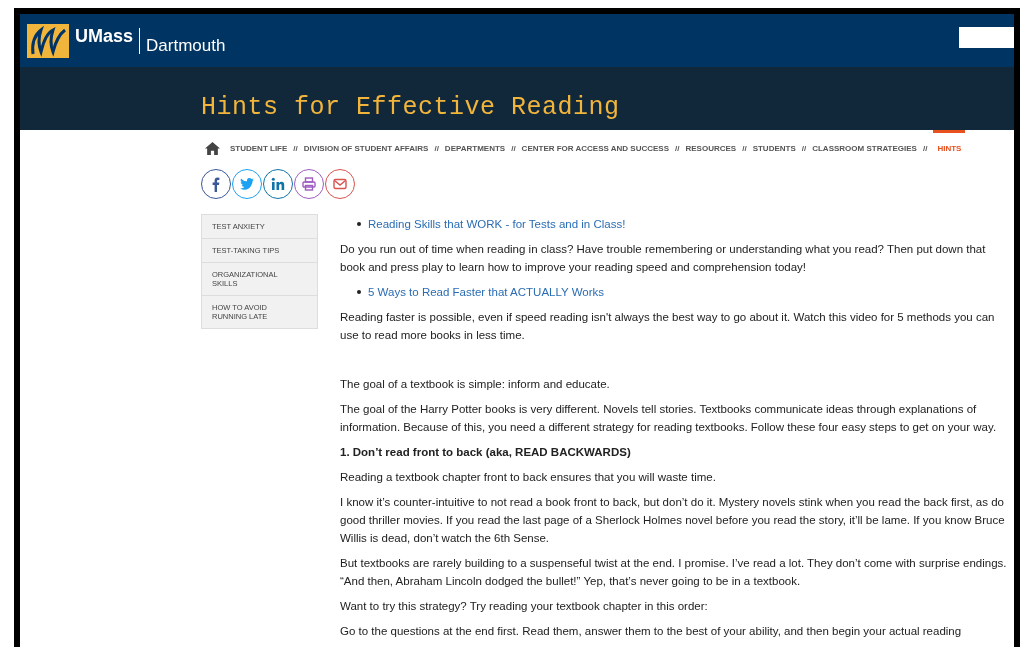 The image size is (1026, 647). I want to click on paragraph: The goal of the Harry Potter books is very different. Novels tell stories. Textbooks communicate ideas through explanations of information. Because of this, you need a different strategy for reading textbooks. Follow these four easy steps to get on your way., so click(669, 418).